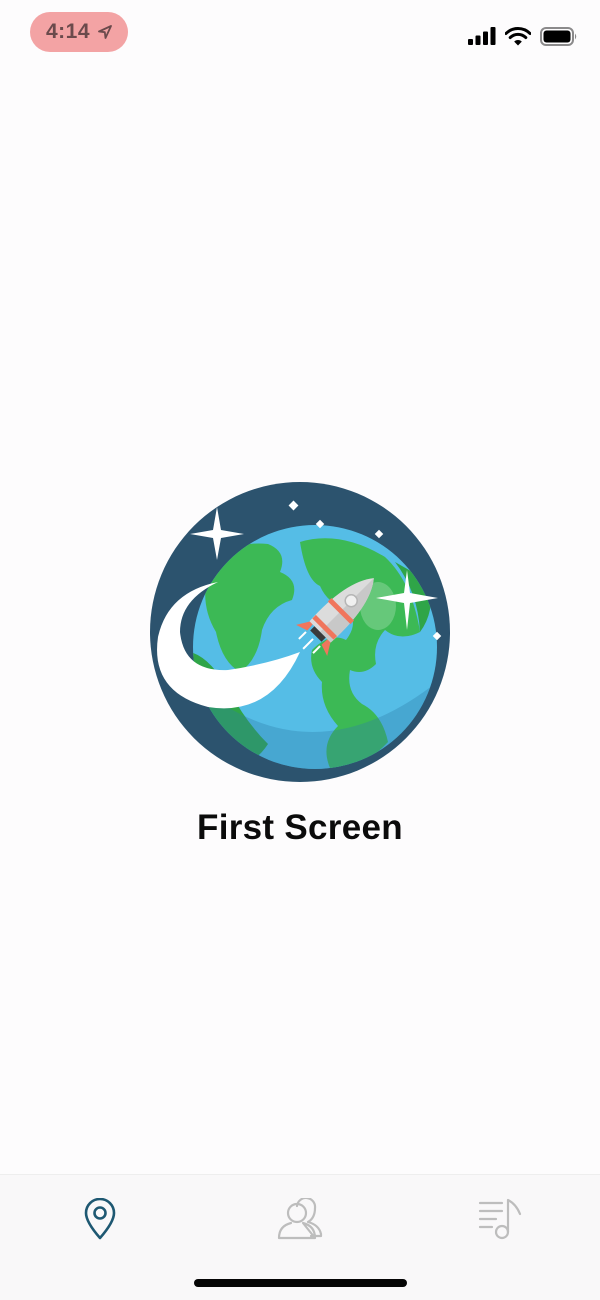 The image size is (600, 1300). I want to click on earth-rocket-icon, so click(300, 632).